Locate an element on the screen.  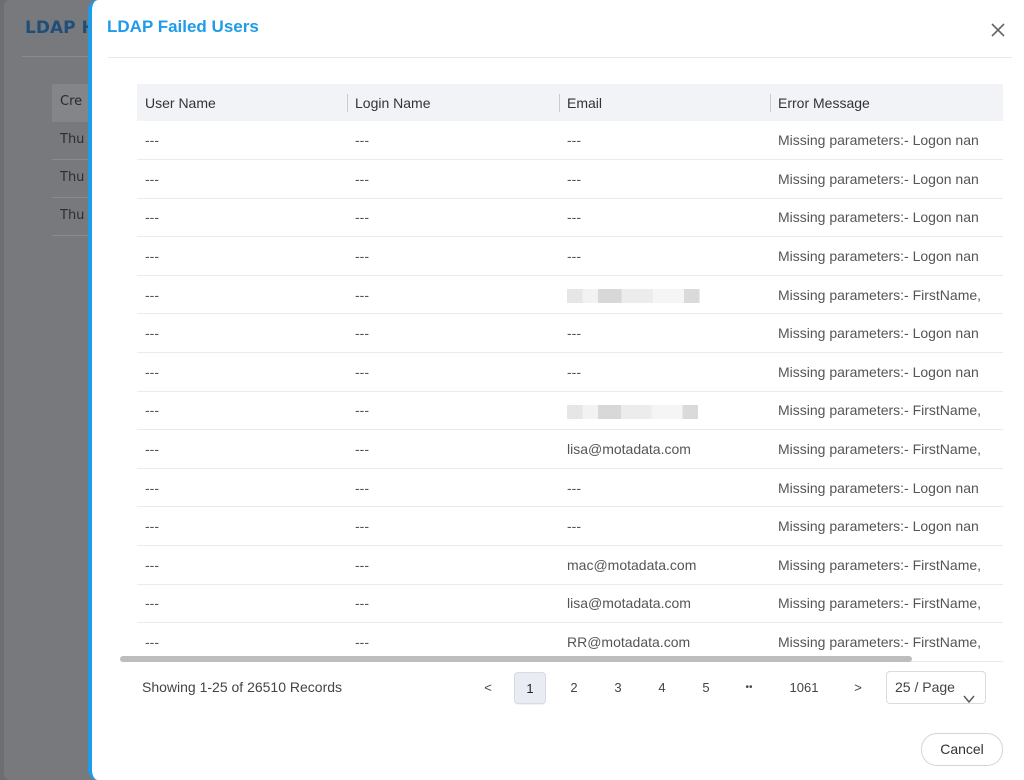
prev-page-button: < is located at coordinates (488, 688).